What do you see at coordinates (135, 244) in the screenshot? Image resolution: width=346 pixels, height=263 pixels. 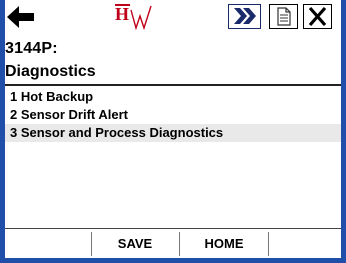 I see `save-button: SAVE` at bounding box center [135, 244].